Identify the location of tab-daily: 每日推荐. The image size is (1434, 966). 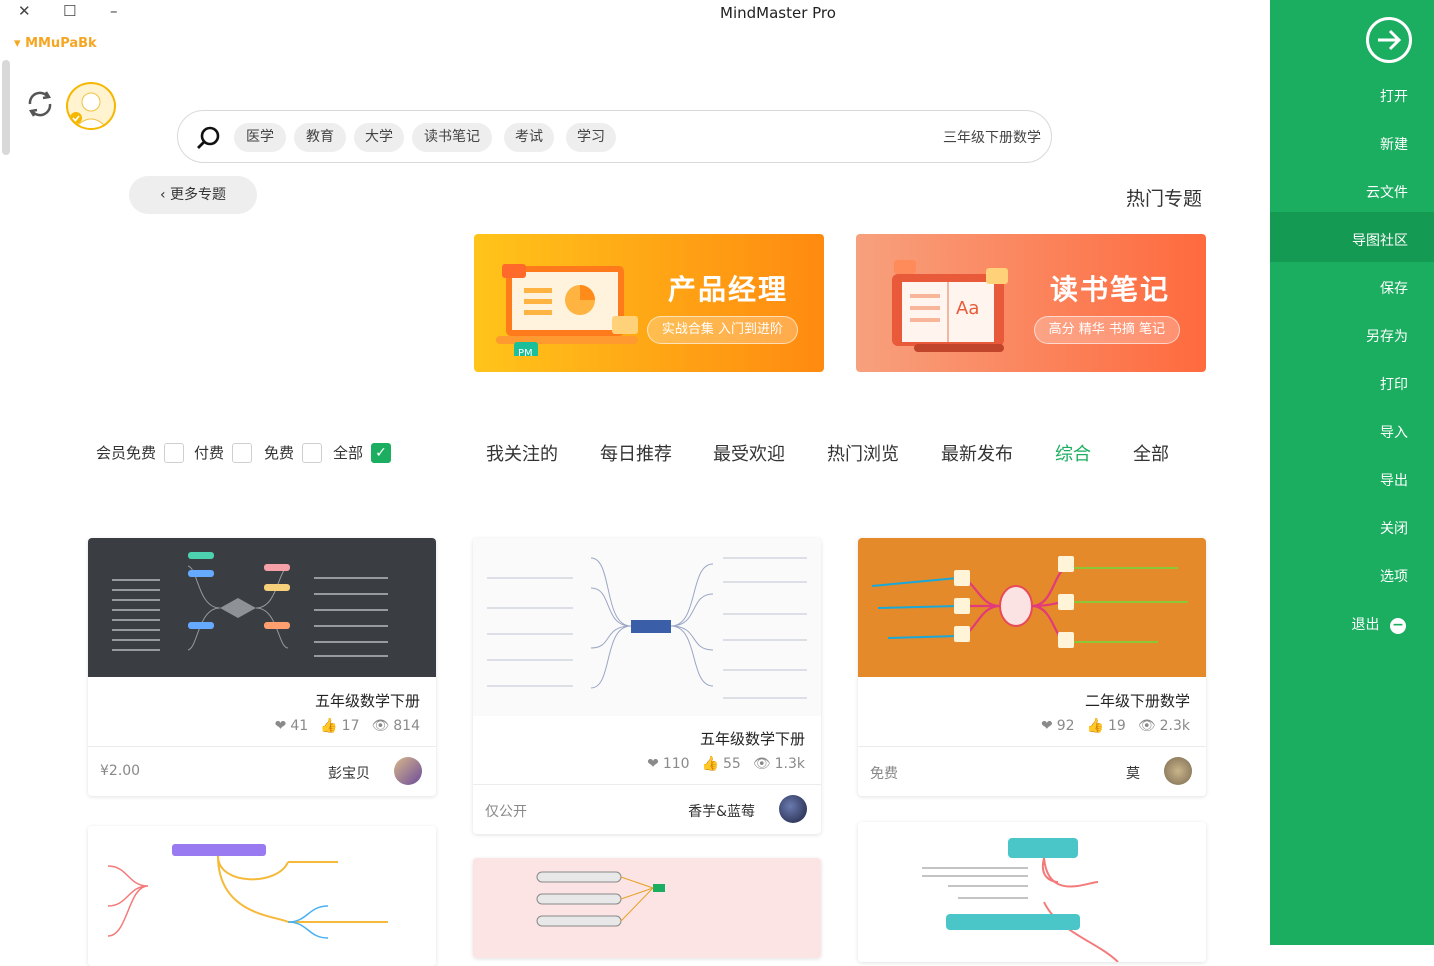
(636, 453).